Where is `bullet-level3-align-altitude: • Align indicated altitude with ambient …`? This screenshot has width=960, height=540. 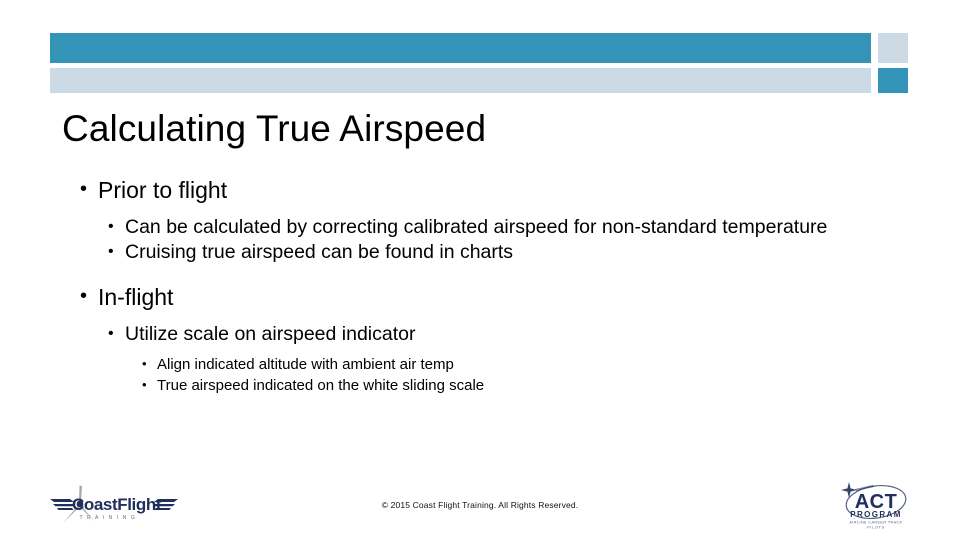
bullet-level3-align-altitude: • Align indicated altitude with ambient … is located at coordinates (517, 365).